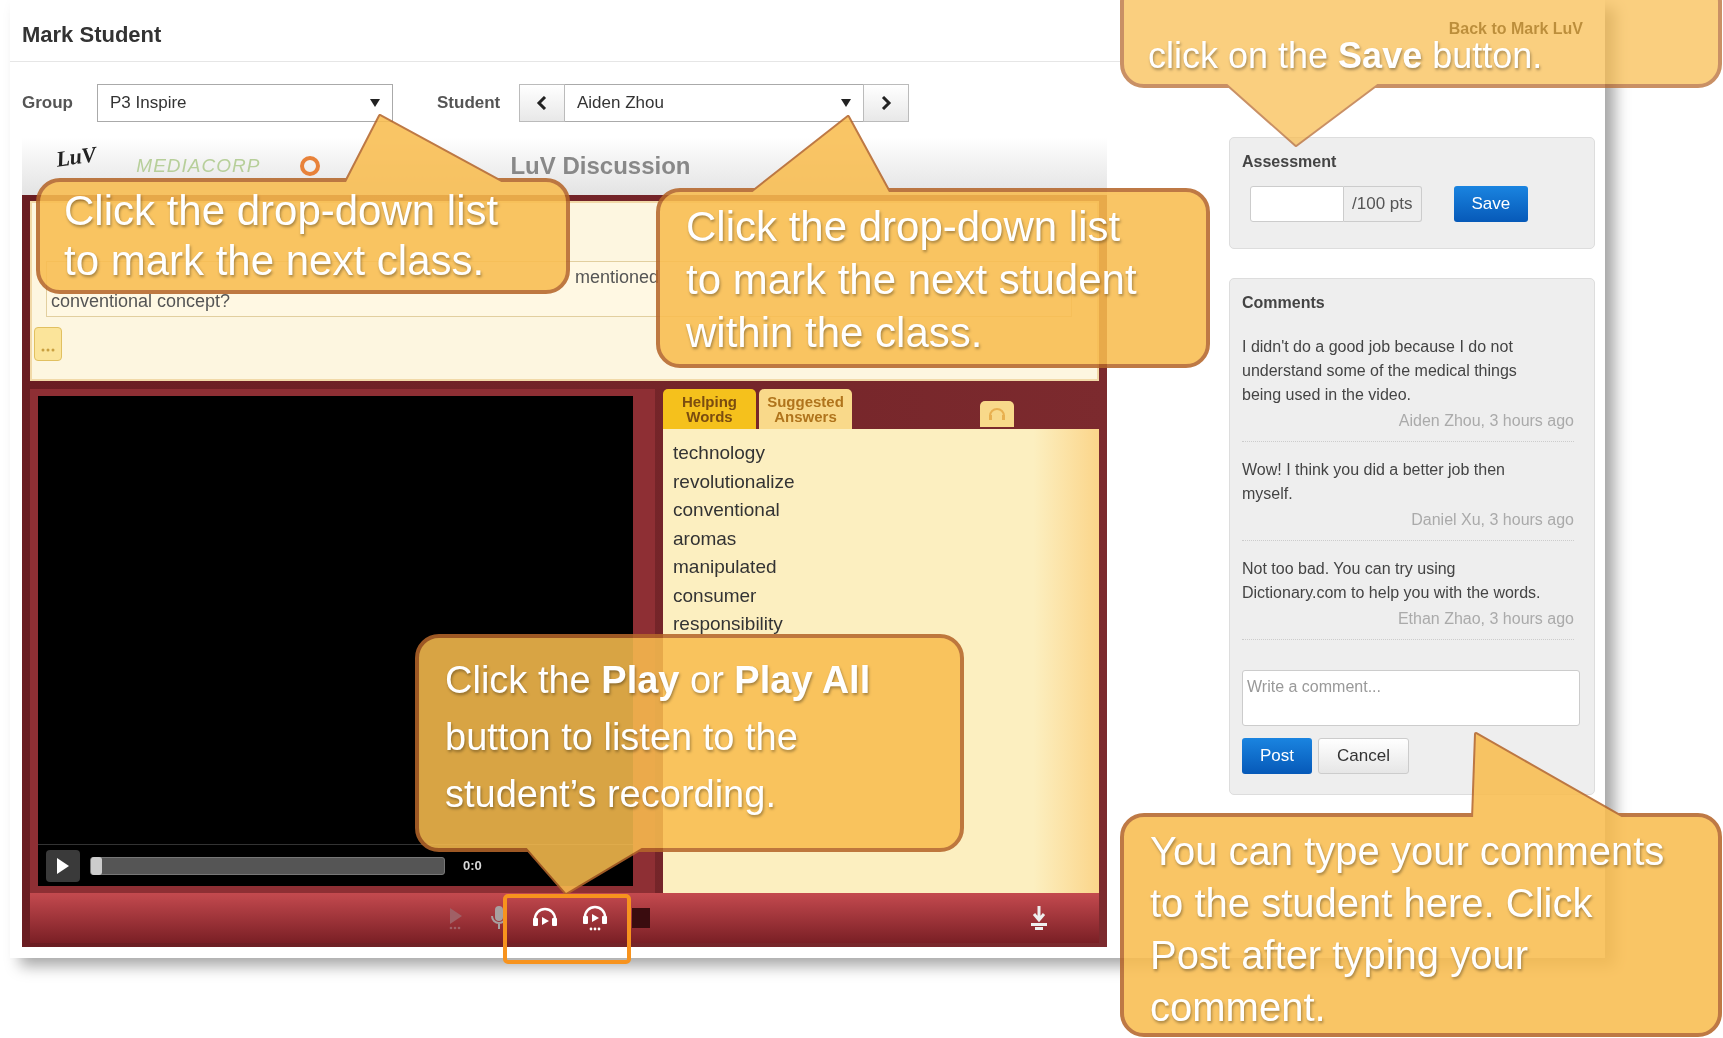 Image resolution: width=1723 pixels, height=1038 pixels. I want to click on field-label: Student, so click(469, 103).